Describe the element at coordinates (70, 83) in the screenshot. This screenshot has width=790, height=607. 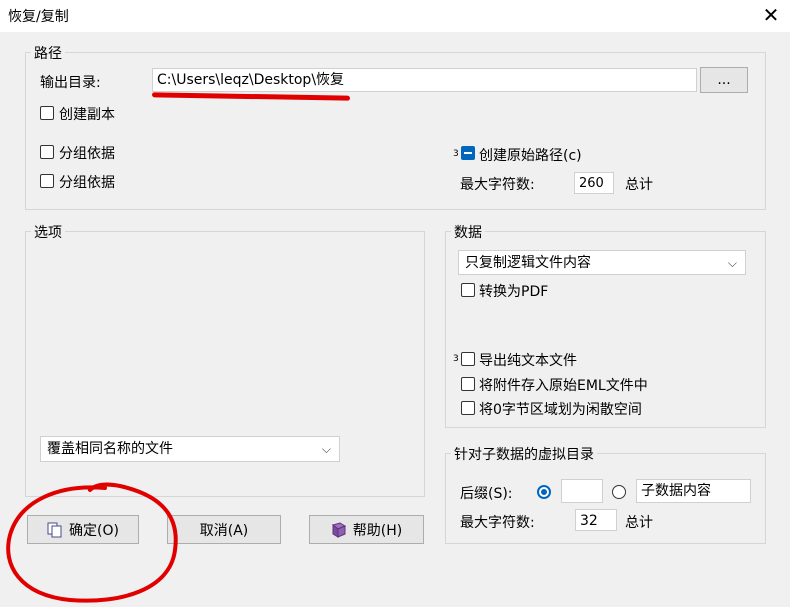
I see `output-dir-label: 输出目录:` at that location.